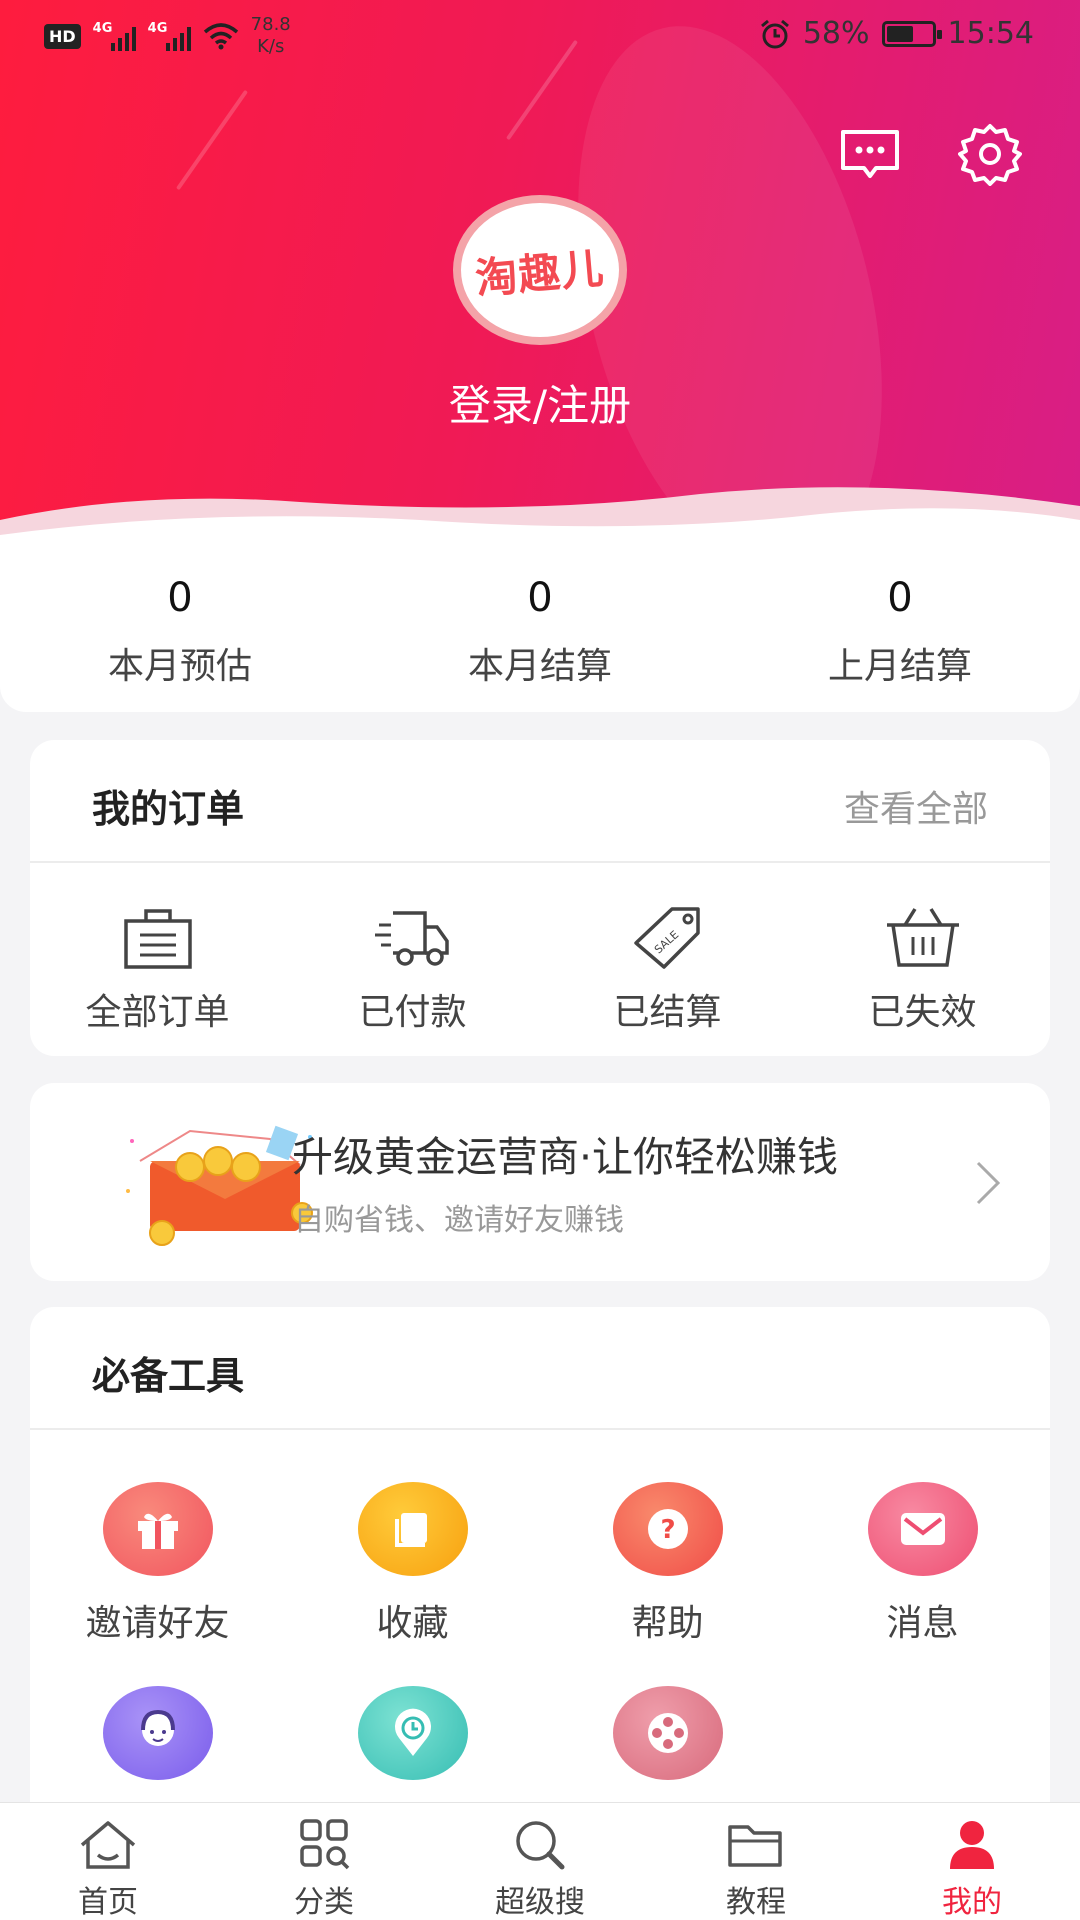 The height and width of the screenshot is (1920, 1080). I want to click on tool-label: 收藏, so click(412, 1623).